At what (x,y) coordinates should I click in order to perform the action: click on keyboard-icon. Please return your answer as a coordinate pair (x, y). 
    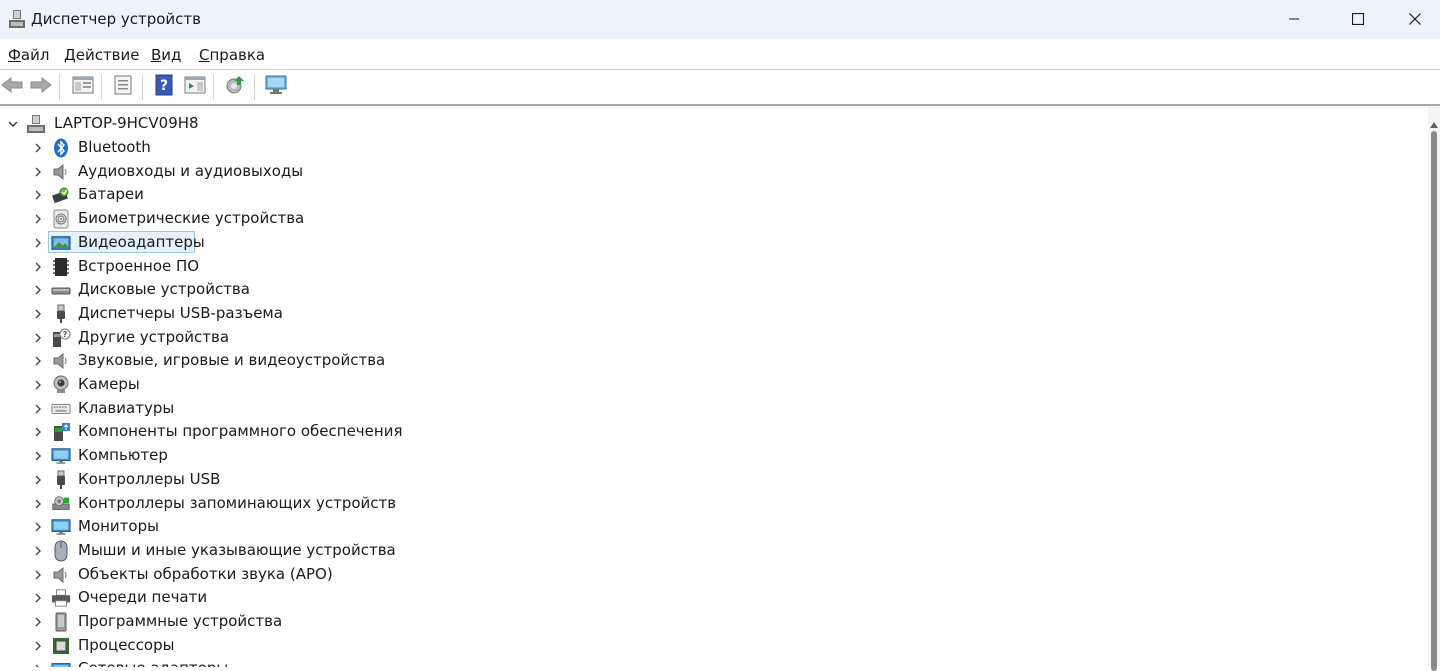
    Looking at the image, I should click on (61, 409).